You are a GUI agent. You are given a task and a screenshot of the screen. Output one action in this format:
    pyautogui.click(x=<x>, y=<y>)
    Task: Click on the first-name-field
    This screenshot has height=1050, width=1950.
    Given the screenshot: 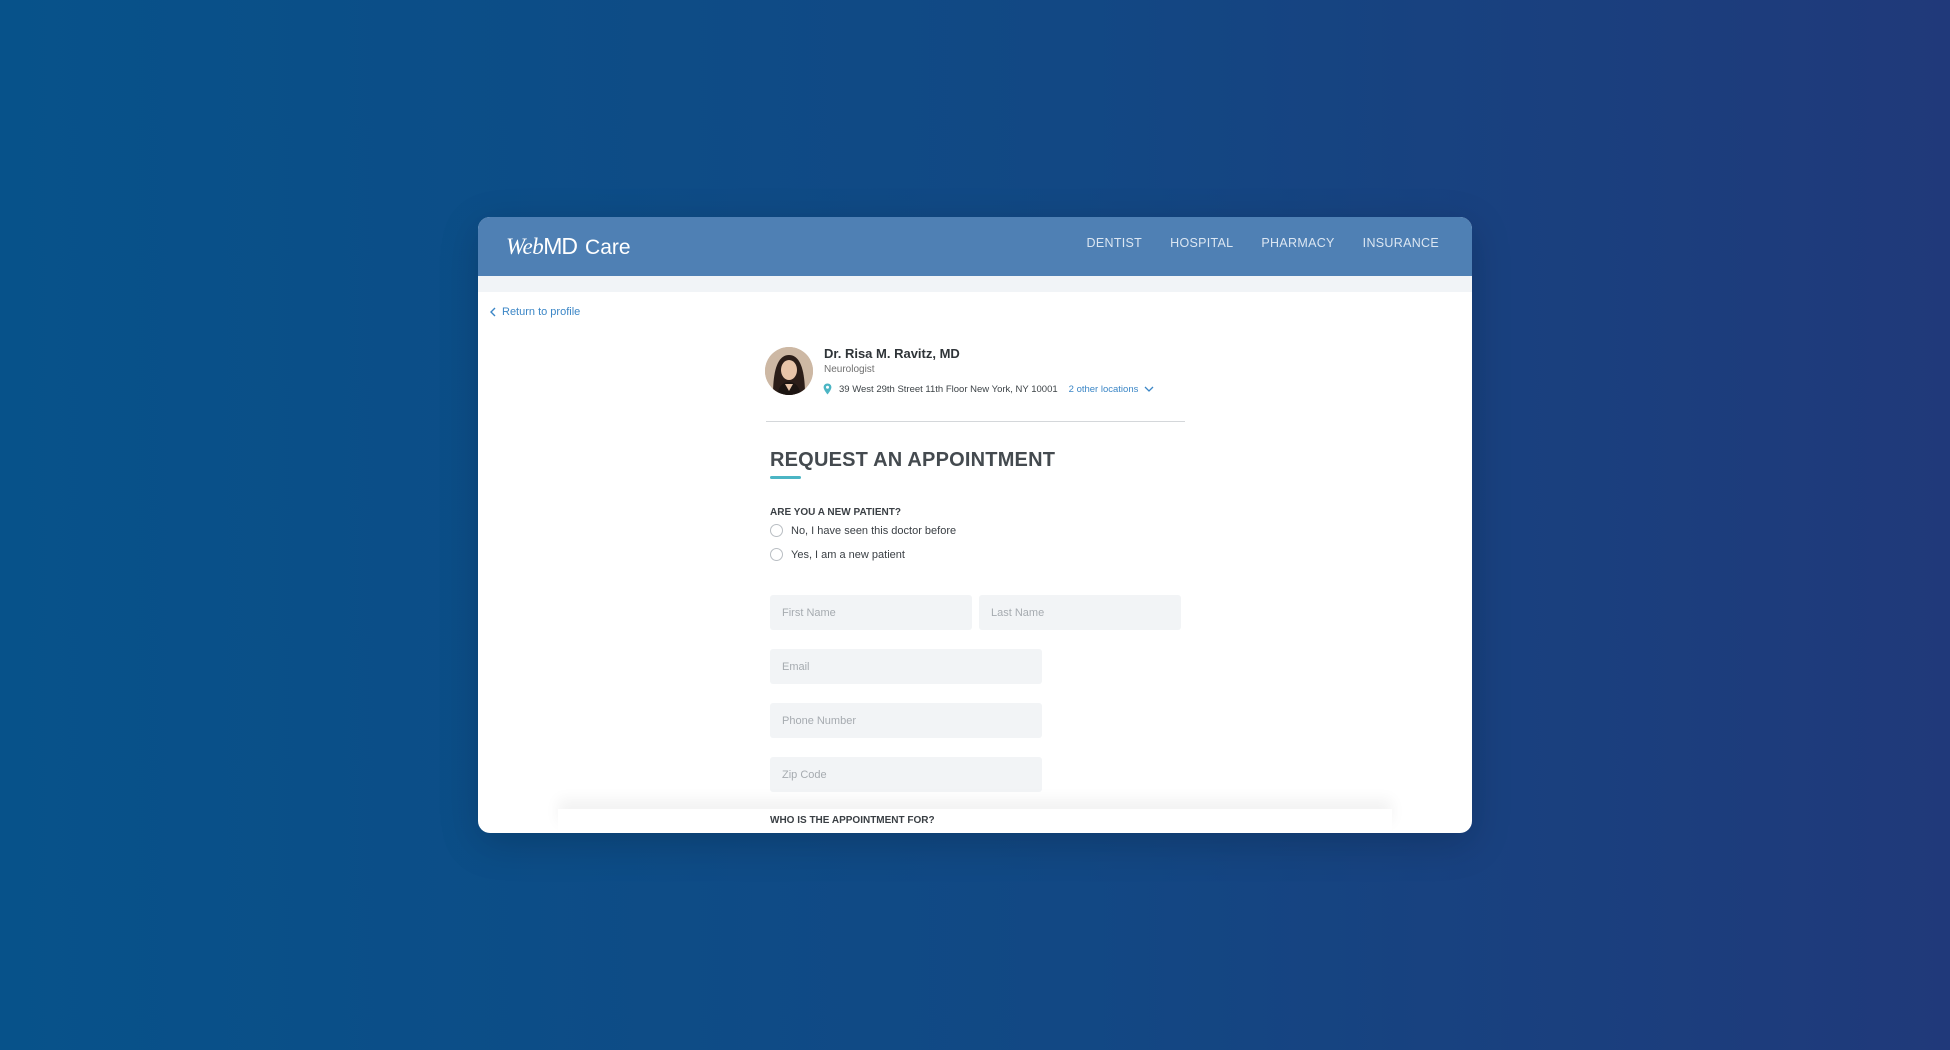 What is the action you would take?
    pyautogui.click(x=871, y=612)
    